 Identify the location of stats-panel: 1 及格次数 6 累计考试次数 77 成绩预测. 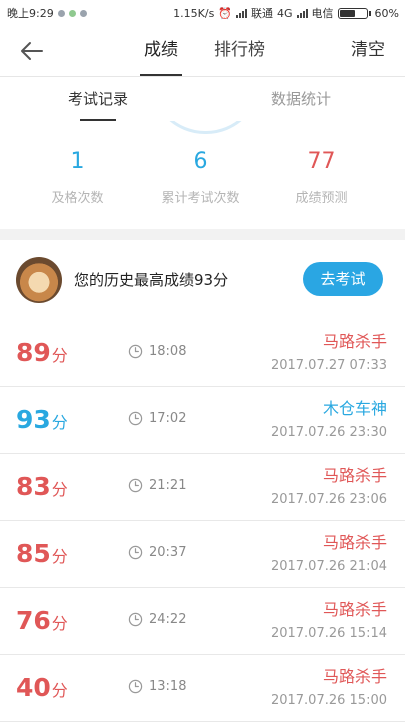
(202, 175).